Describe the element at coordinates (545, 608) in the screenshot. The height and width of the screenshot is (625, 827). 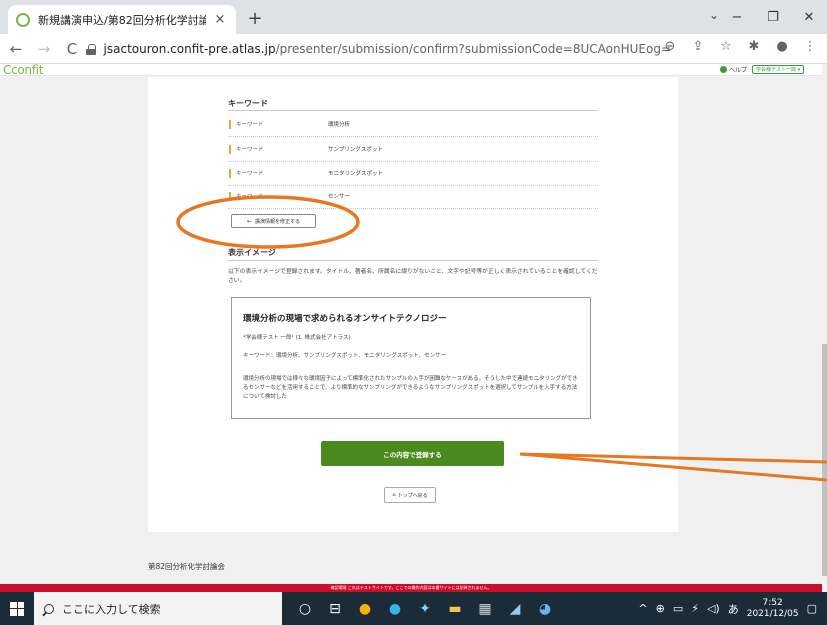
I see `teams-icon: ◕` at that location.